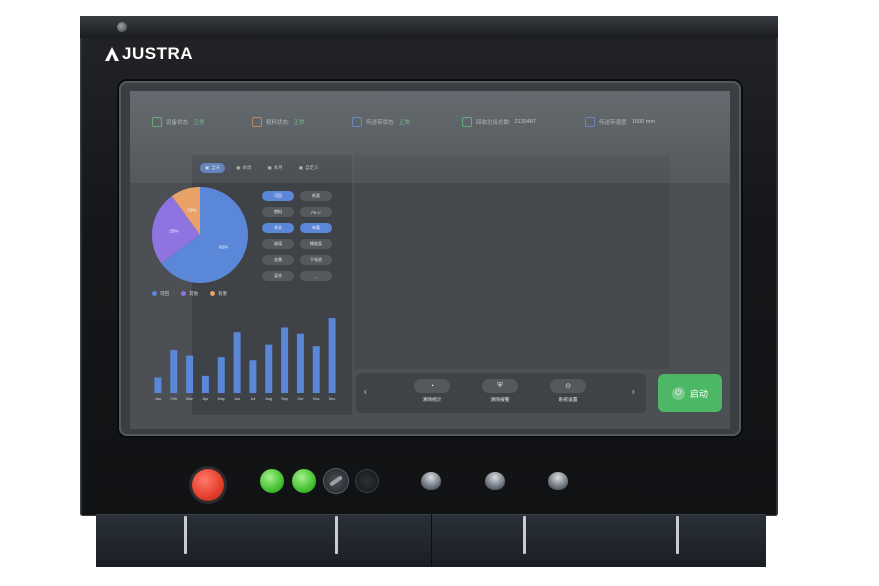 This screenshot has width=879, height=586. I want to click on period-tab: ▣ 自定义, so click(309, 168).